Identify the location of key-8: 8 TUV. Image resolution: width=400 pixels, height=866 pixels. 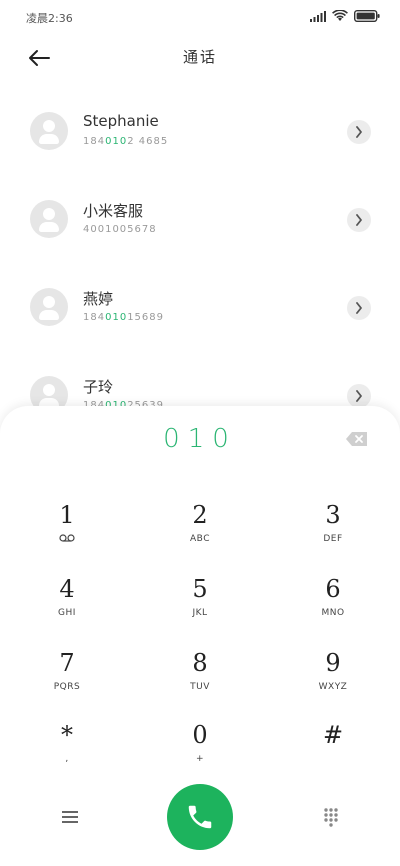
(200, 678).